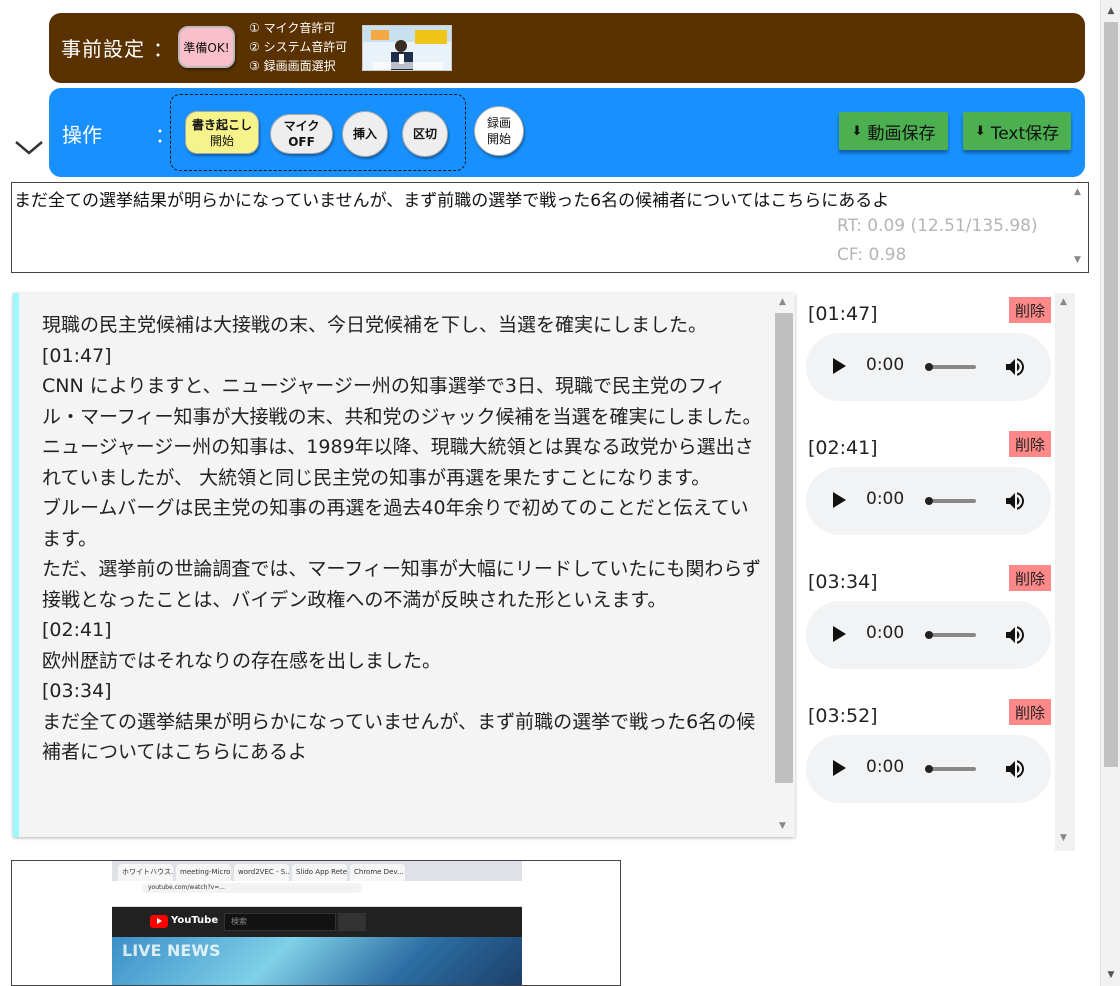  I want to click on mic-toggle-button: マイク OFF, so click(301, 134).